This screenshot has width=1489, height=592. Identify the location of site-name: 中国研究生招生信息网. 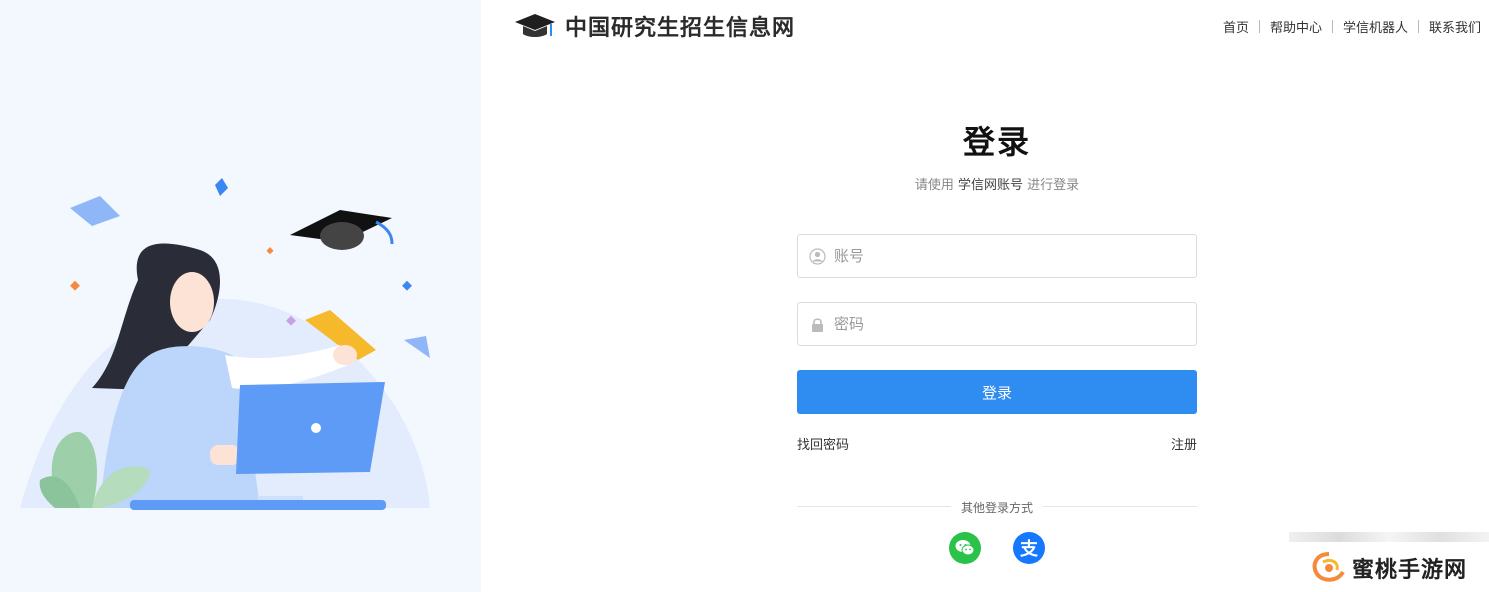
(680, 28).